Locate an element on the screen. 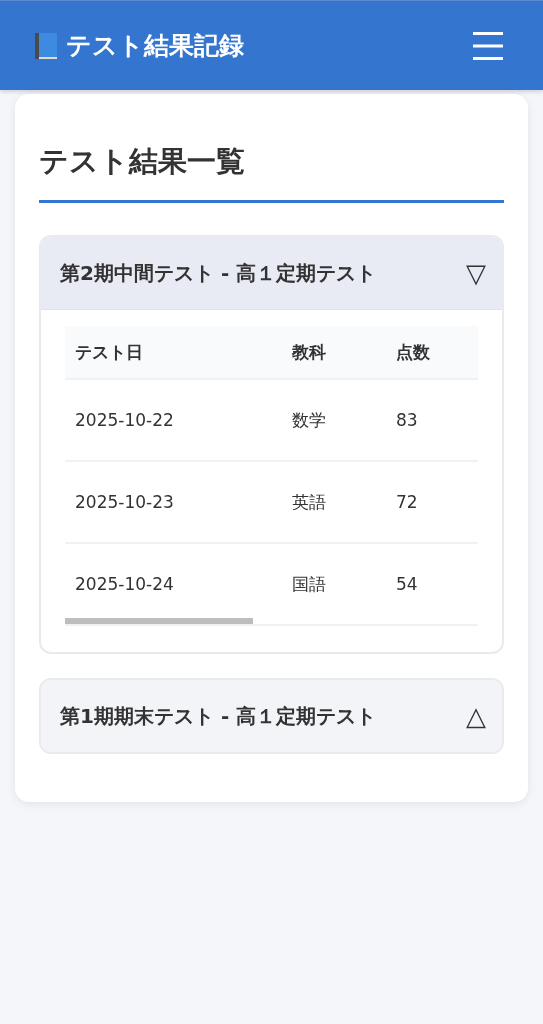  page-title: テスト結果一覧 is located at coordinates (271, 172).